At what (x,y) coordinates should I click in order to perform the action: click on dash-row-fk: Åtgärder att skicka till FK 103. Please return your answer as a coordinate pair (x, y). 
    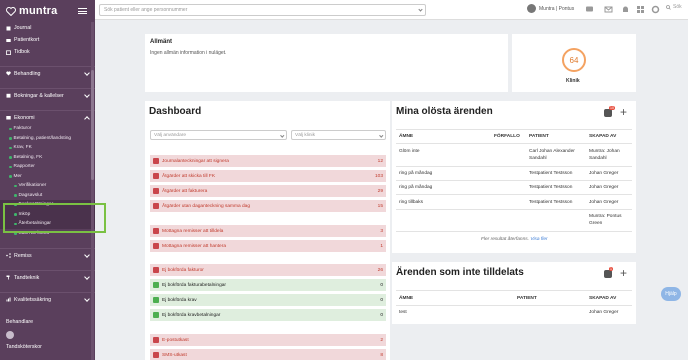
    Looking at the image, I should click on (268, 176).